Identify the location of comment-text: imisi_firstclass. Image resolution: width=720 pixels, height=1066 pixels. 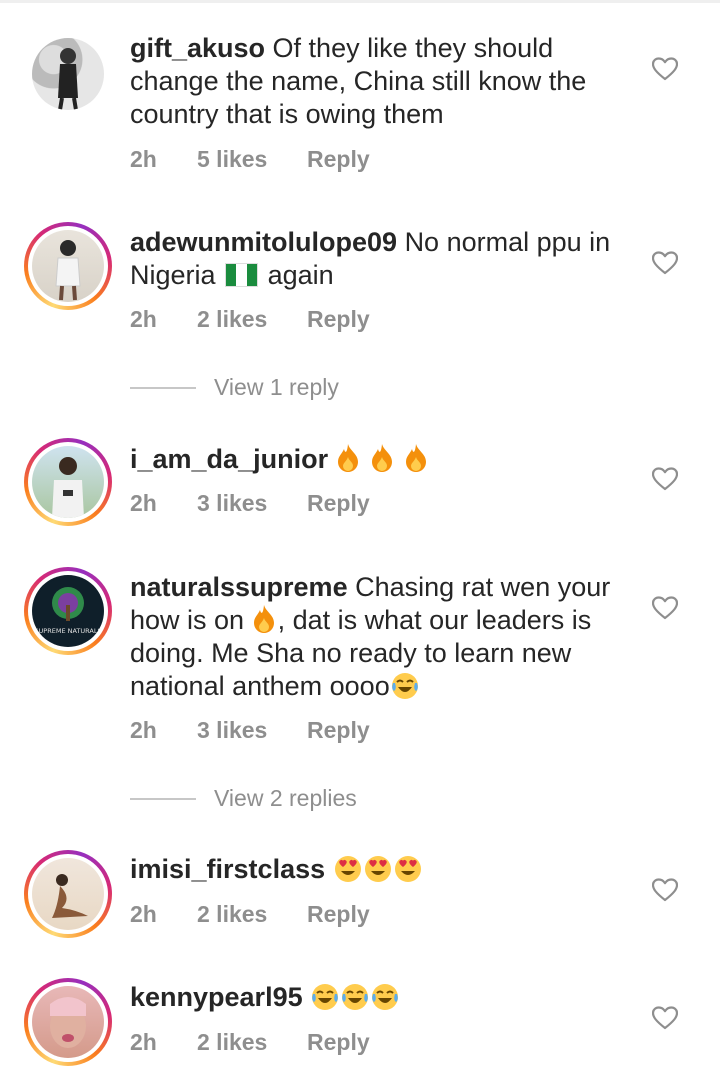
(380, 869).